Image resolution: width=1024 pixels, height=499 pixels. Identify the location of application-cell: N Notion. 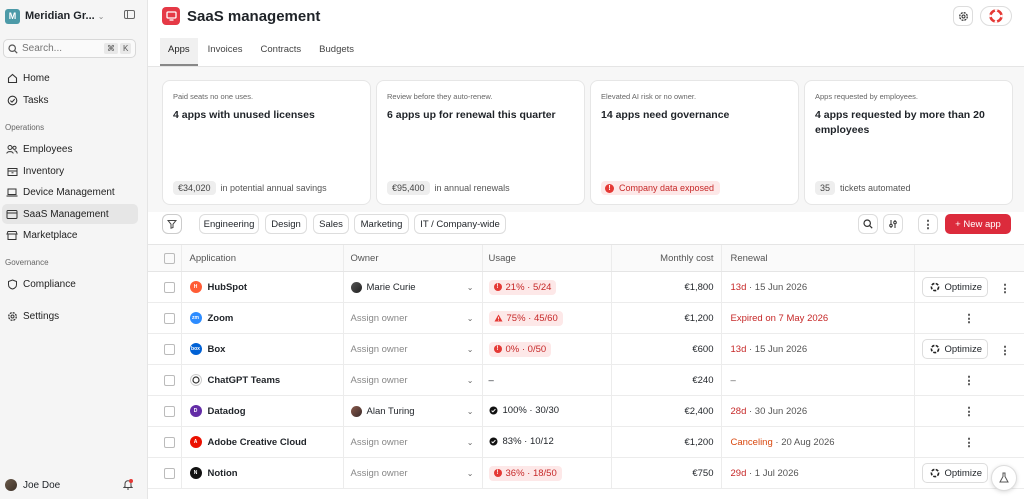
(261, 473).